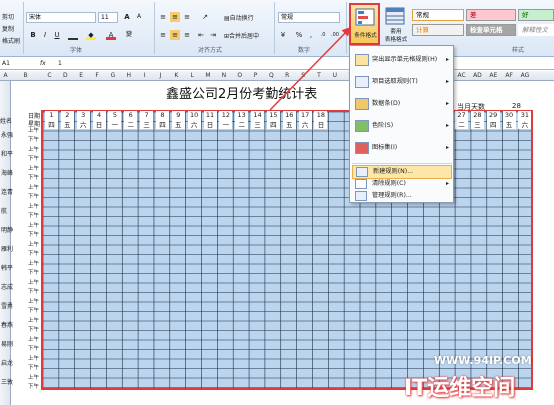 This screenshot has width=554, height=405. I want to click on borders-icon, so click(73, 35).